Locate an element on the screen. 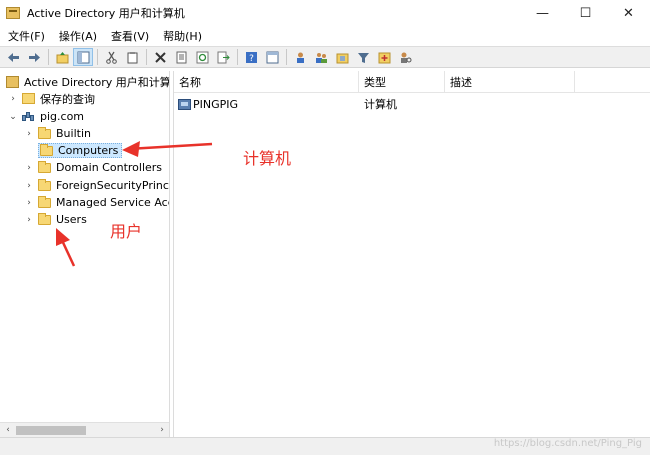 The height and width of the screenshot is (455, 650). add-group-icon is located at coordinates (321, 57).